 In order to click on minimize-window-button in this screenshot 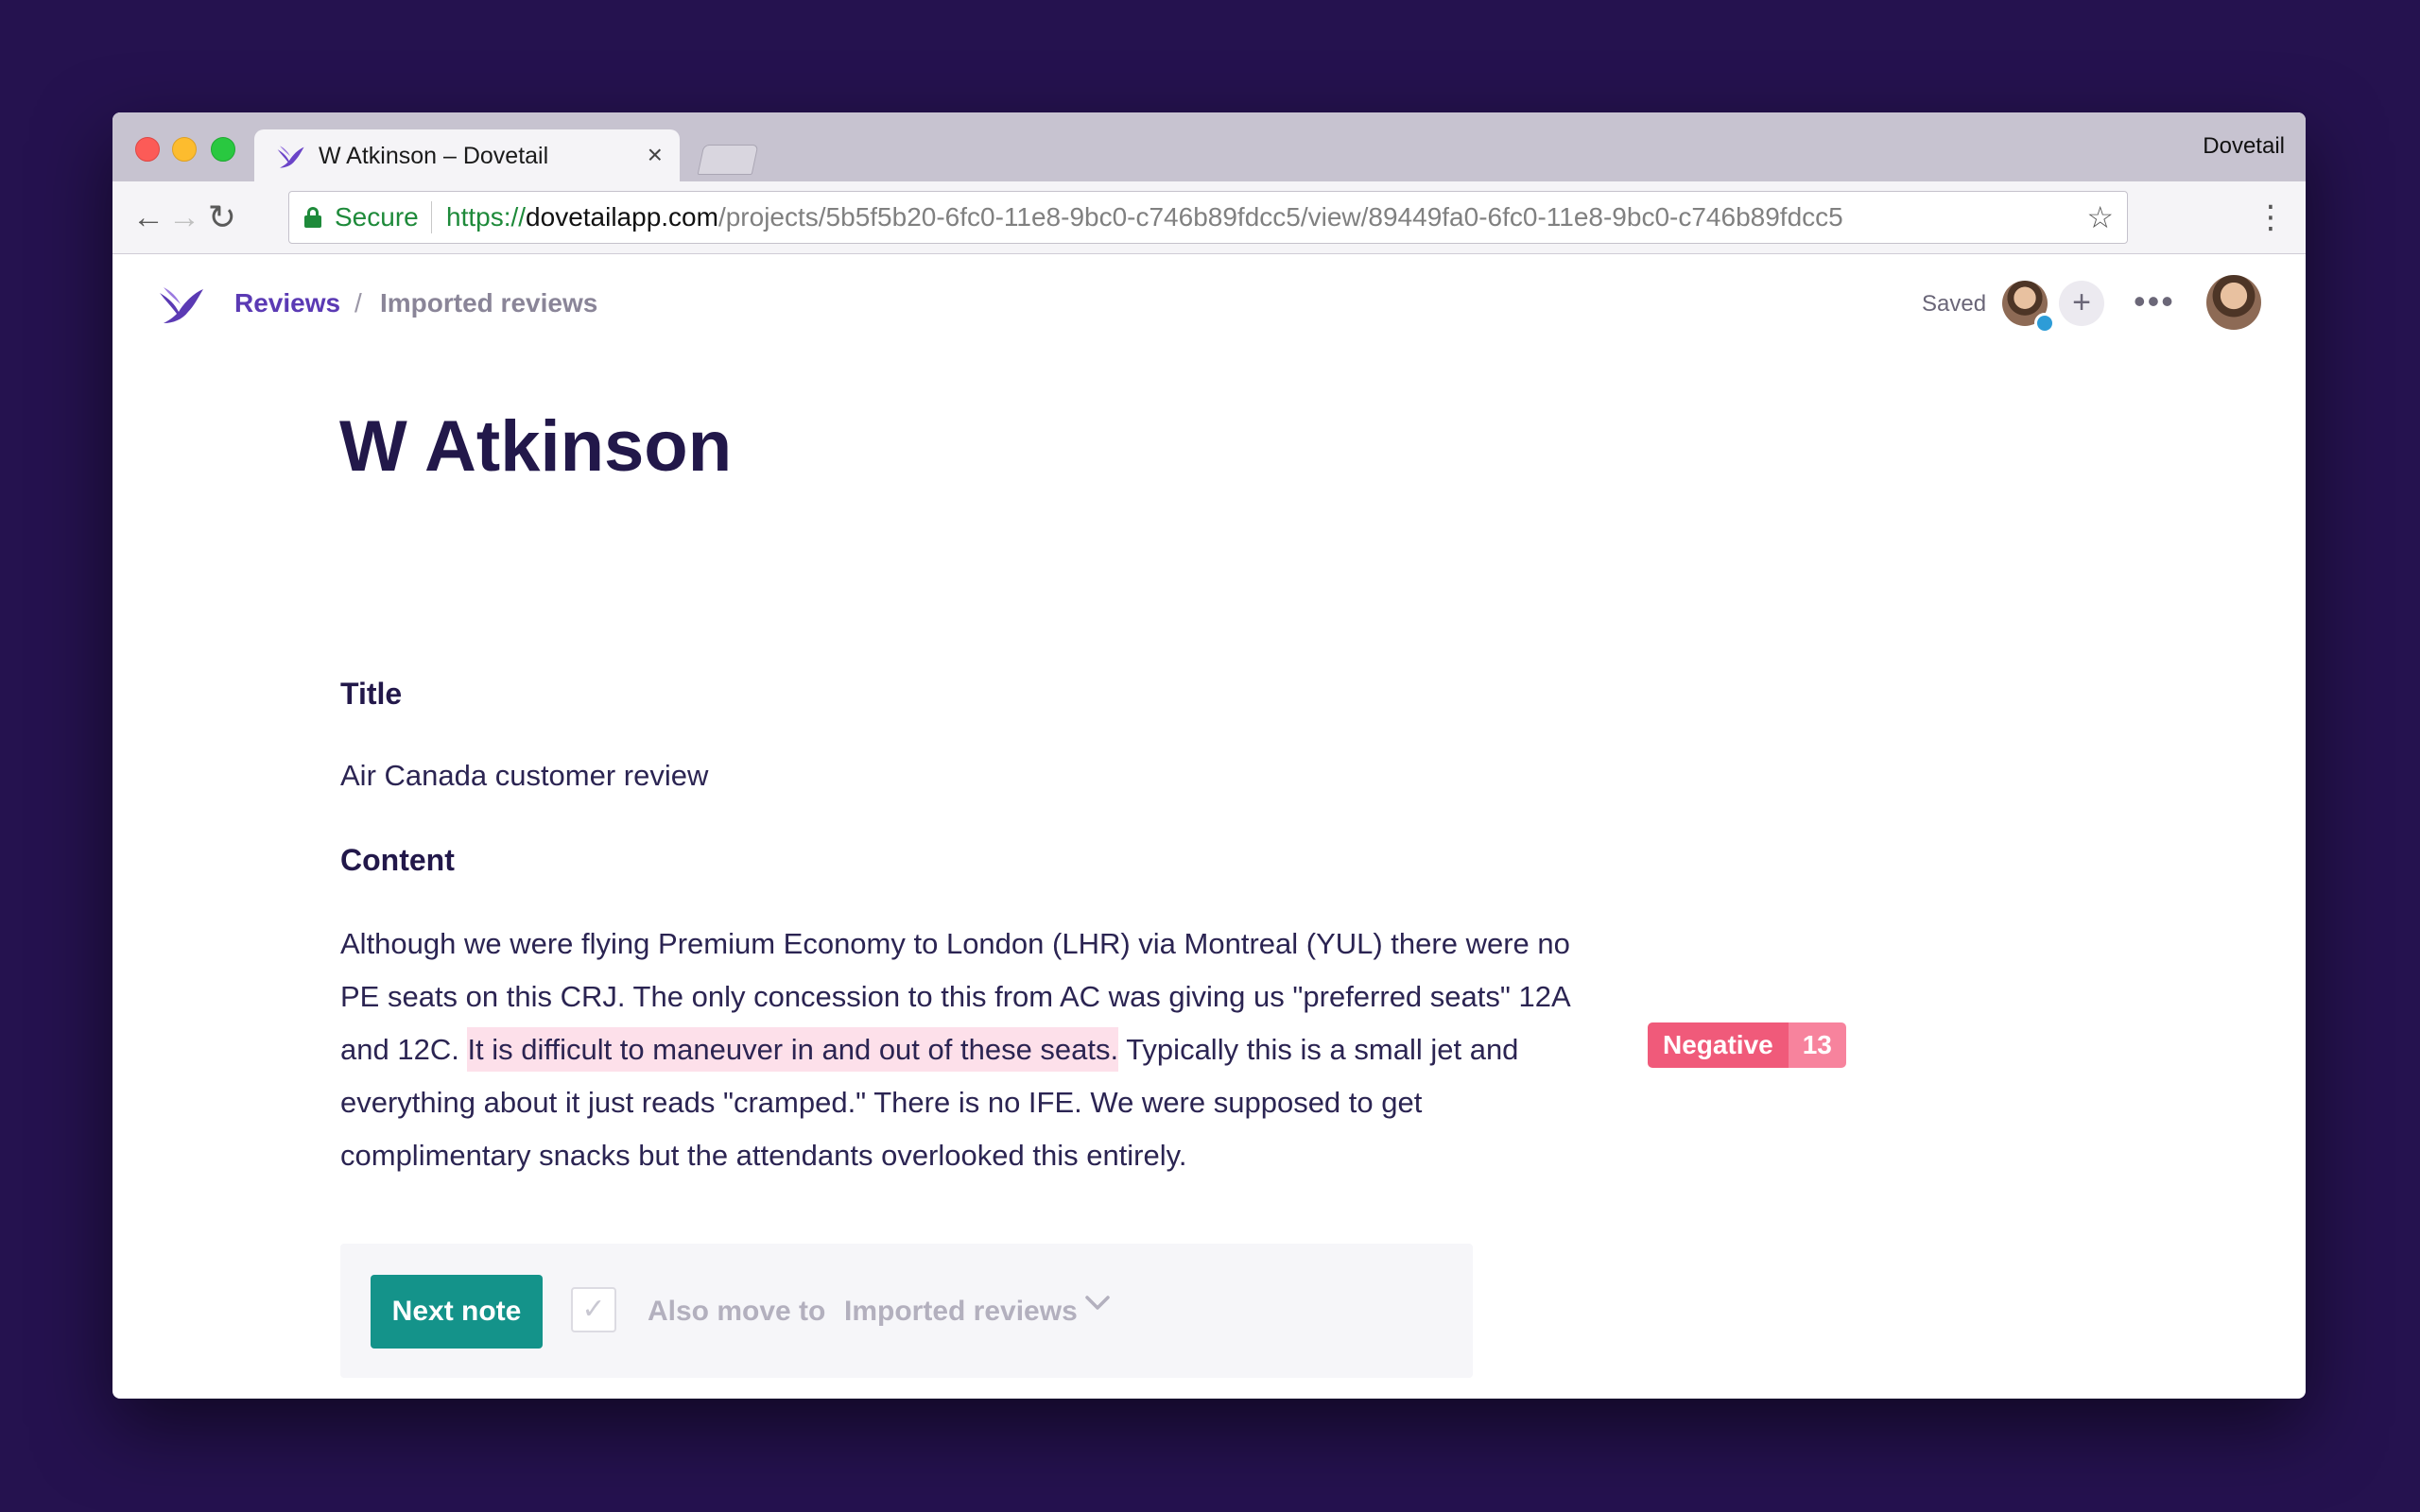, I will do `click(185, 149)`.